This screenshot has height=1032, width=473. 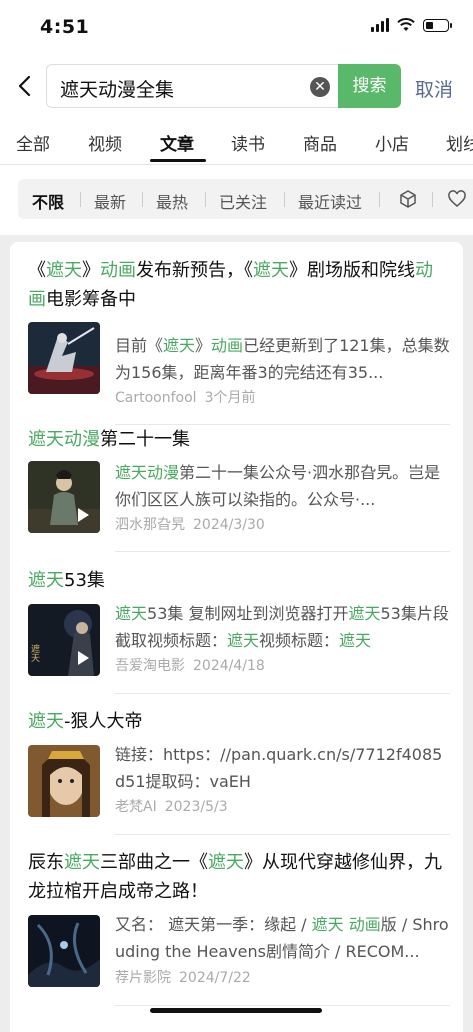 I want to click on result-date: 2024/3/30, so click(x=229, y=525).